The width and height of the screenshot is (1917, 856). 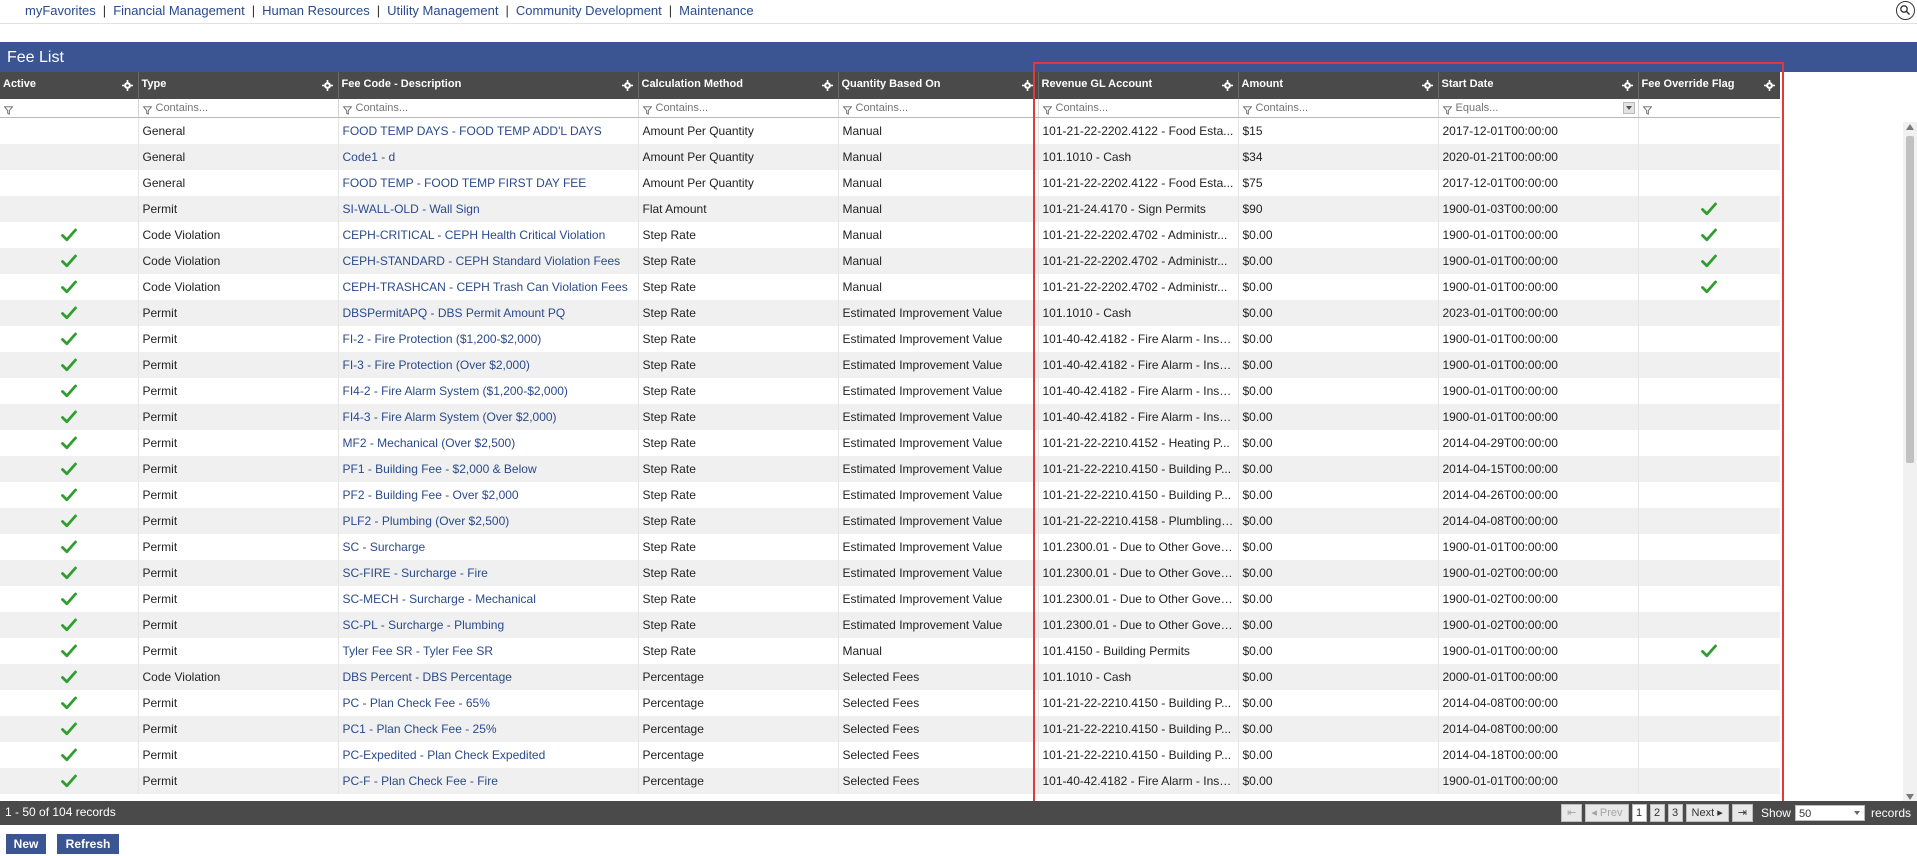 I want to click on column-header-active: Active, so click(x=69, y=85).